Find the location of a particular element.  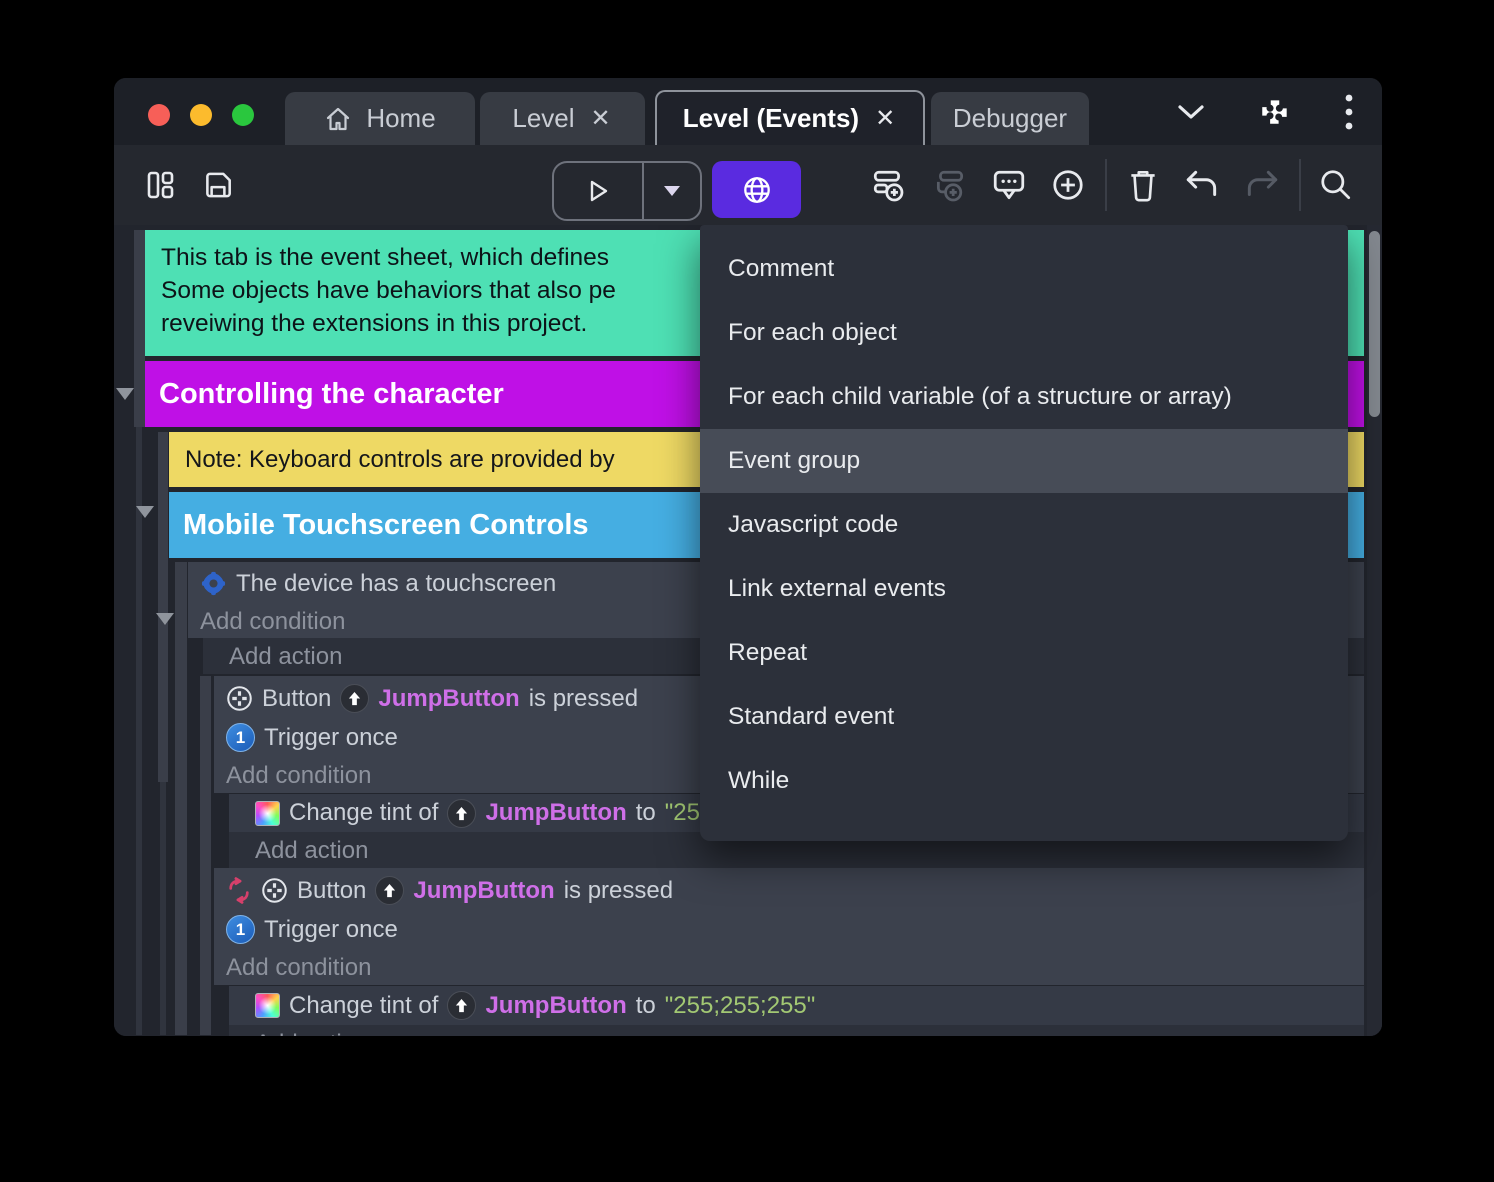

save-icon is located at coordinates (218, 185).